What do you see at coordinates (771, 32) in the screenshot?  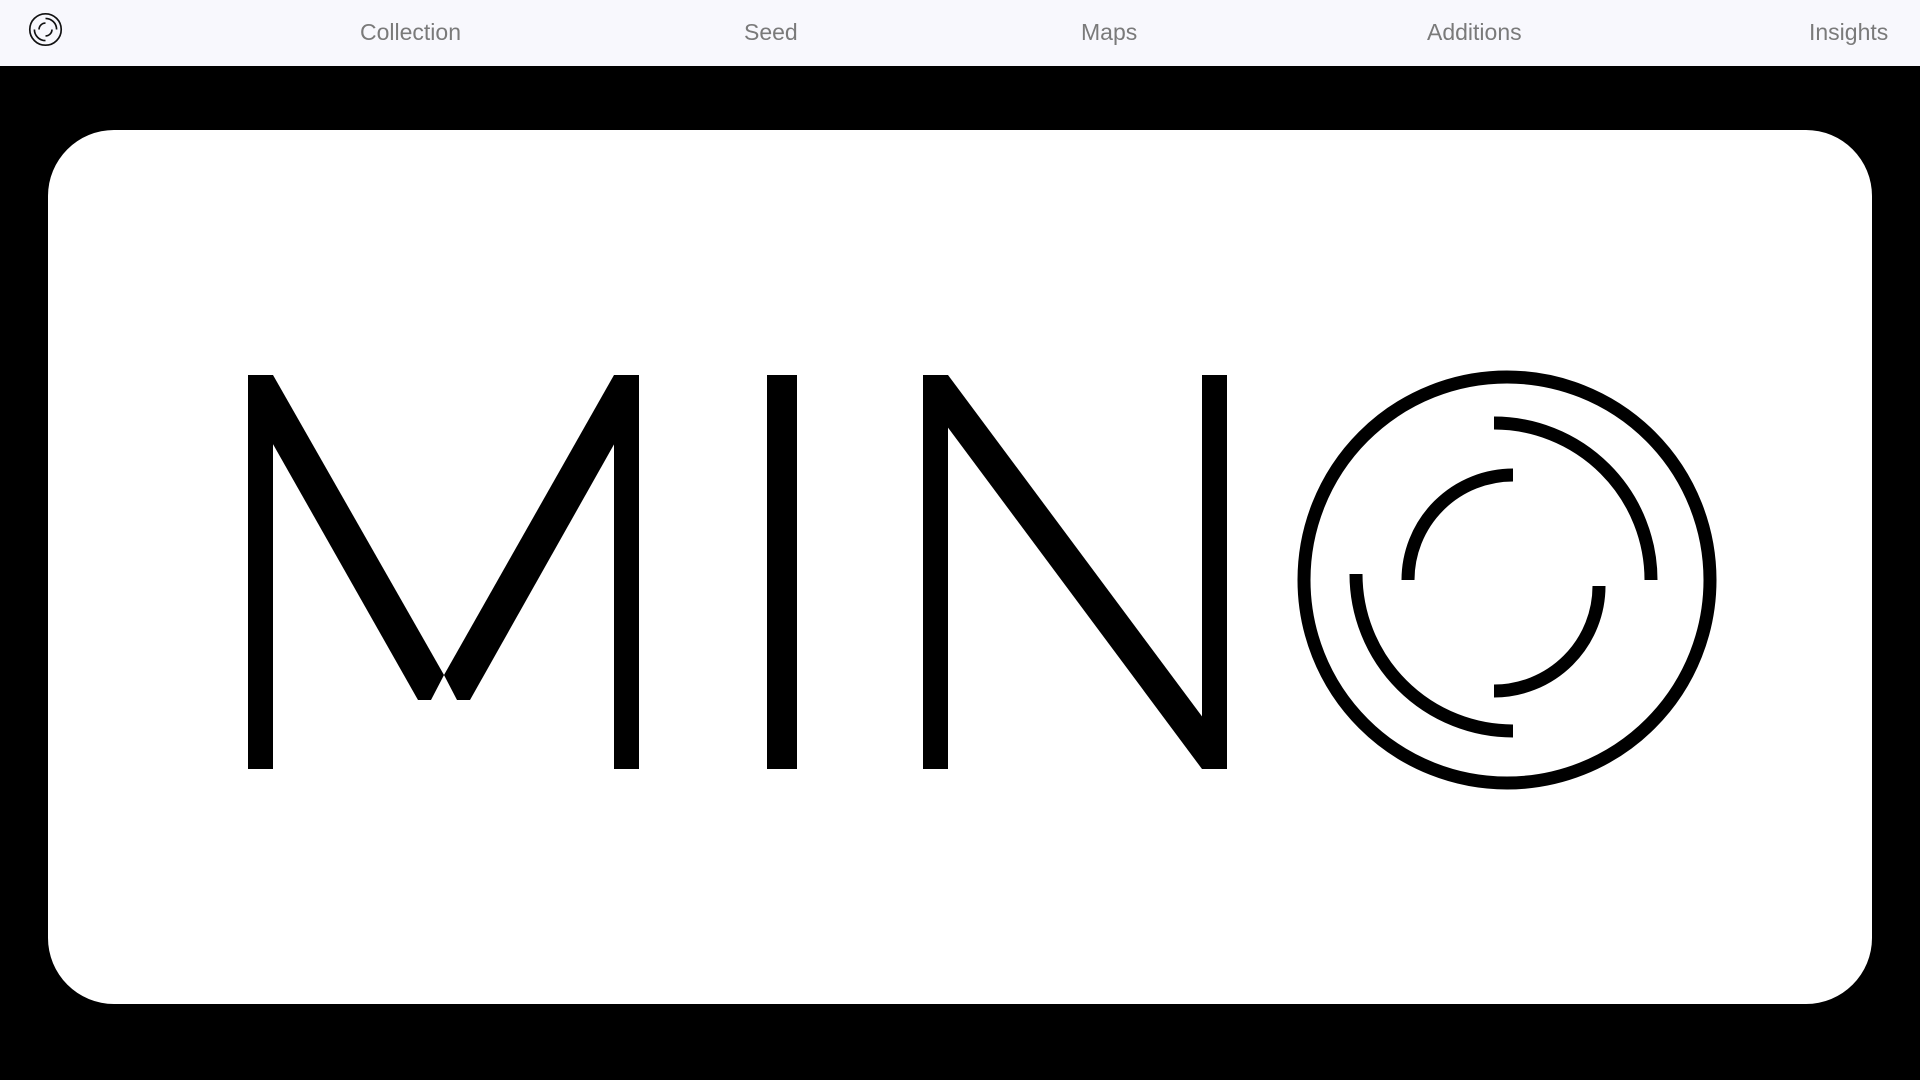 I see `nav-link-seed: Seed` at bounding box center [771, 32].